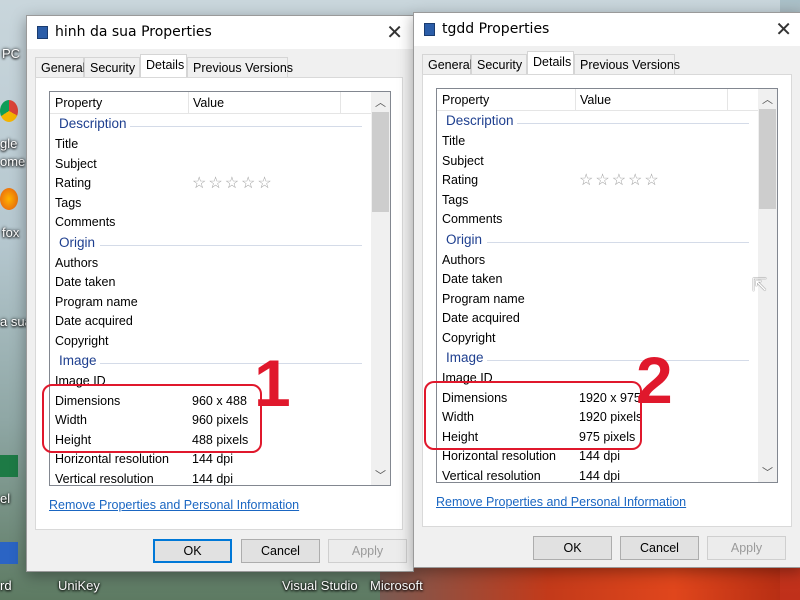 The image size is (800, 600). Describe the element at coordinates (77, 242) in the screenshot. I see `group-origin: Origin` at that location.